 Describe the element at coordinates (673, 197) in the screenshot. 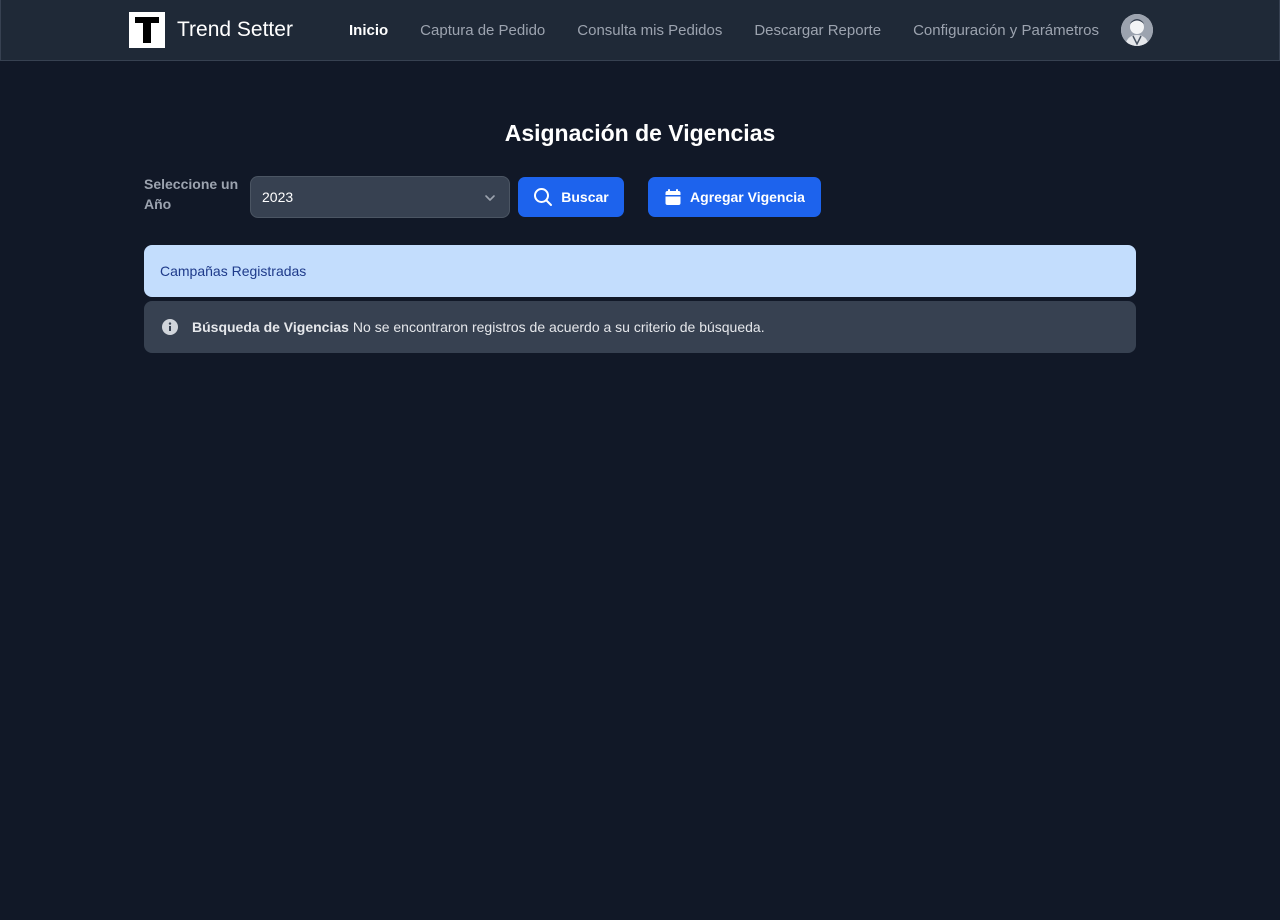

I see `calendar-icon` at that location.